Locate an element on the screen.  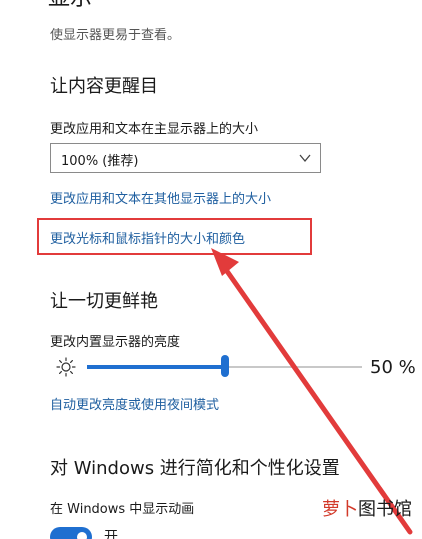
show-animations-toggle is located at coordinates (71, 533).